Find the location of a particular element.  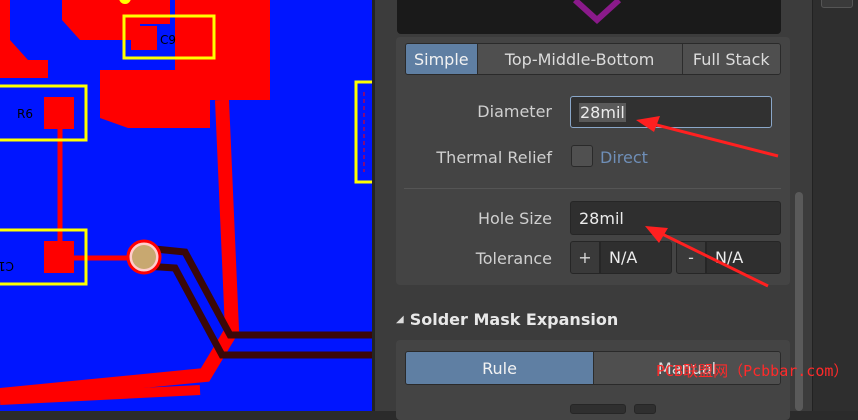

annotation-arrow-hole-size is located at coordinates (711, 258).